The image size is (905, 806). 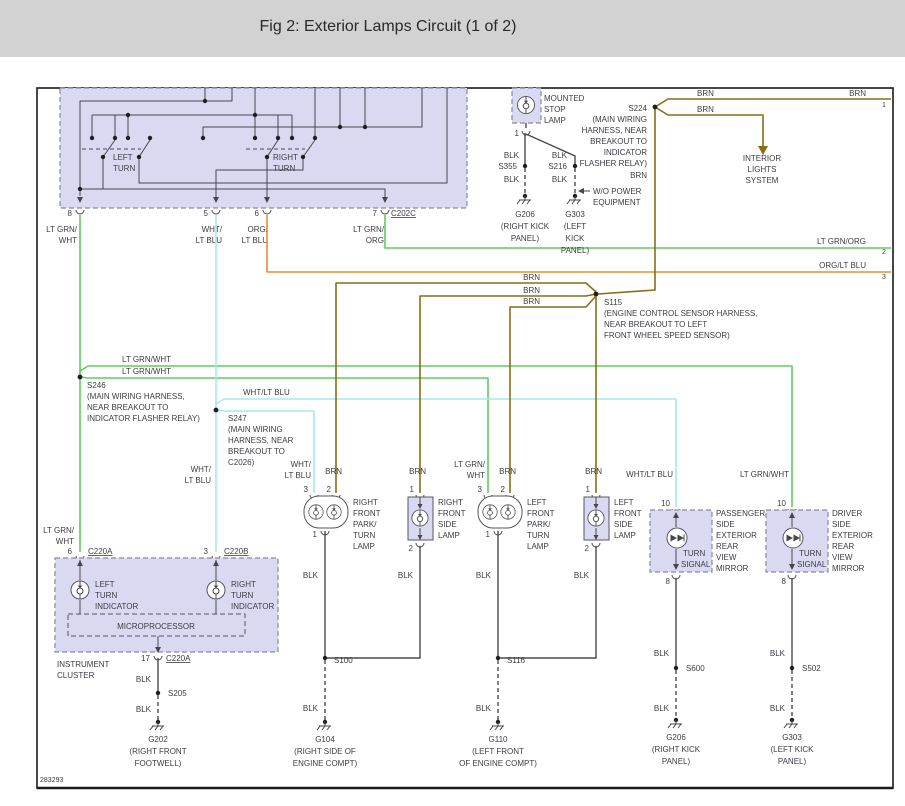 What do you see at coordinates (588, 489) in the screenshot?
I see `svg-text: 1` at bounding box center [588, 489].